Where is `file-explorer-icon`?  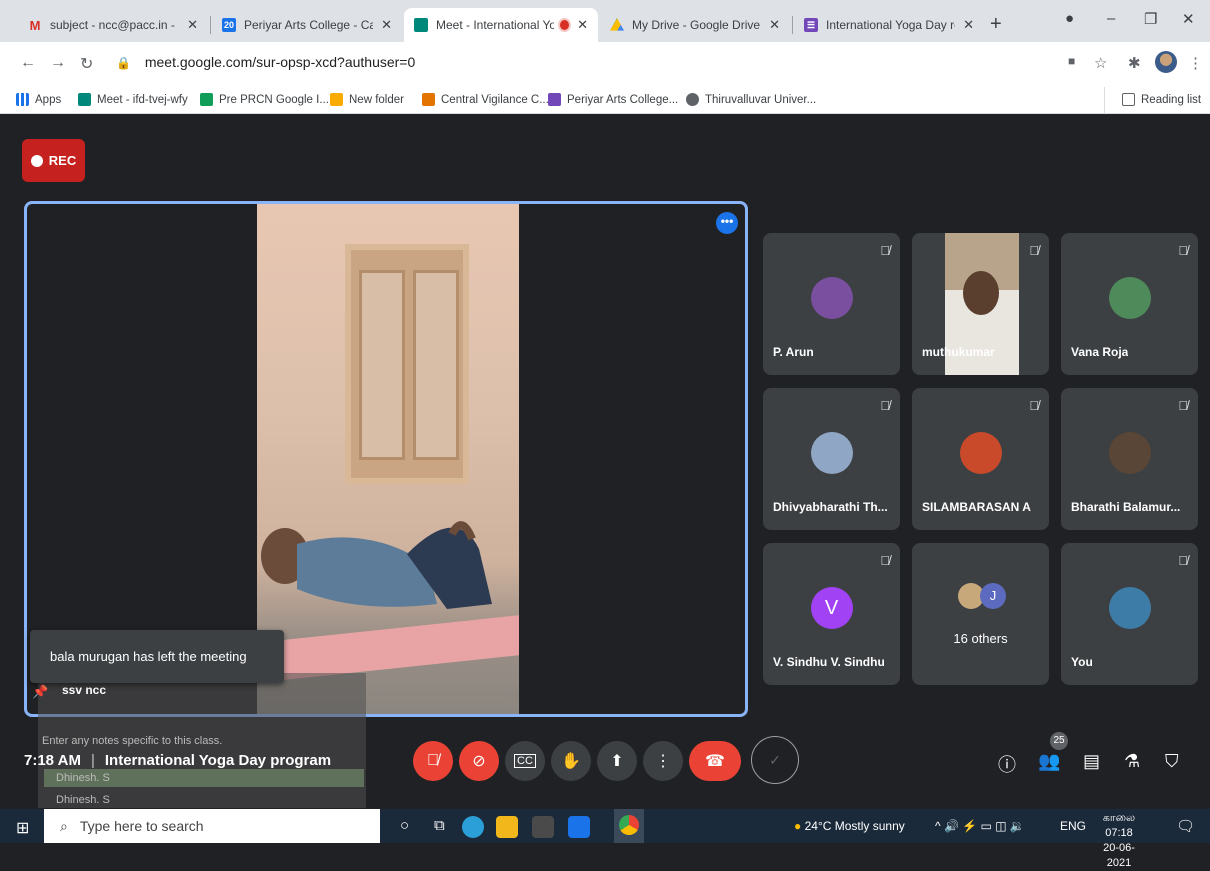 file-explorer-icon is located at coordinates (507, 827).